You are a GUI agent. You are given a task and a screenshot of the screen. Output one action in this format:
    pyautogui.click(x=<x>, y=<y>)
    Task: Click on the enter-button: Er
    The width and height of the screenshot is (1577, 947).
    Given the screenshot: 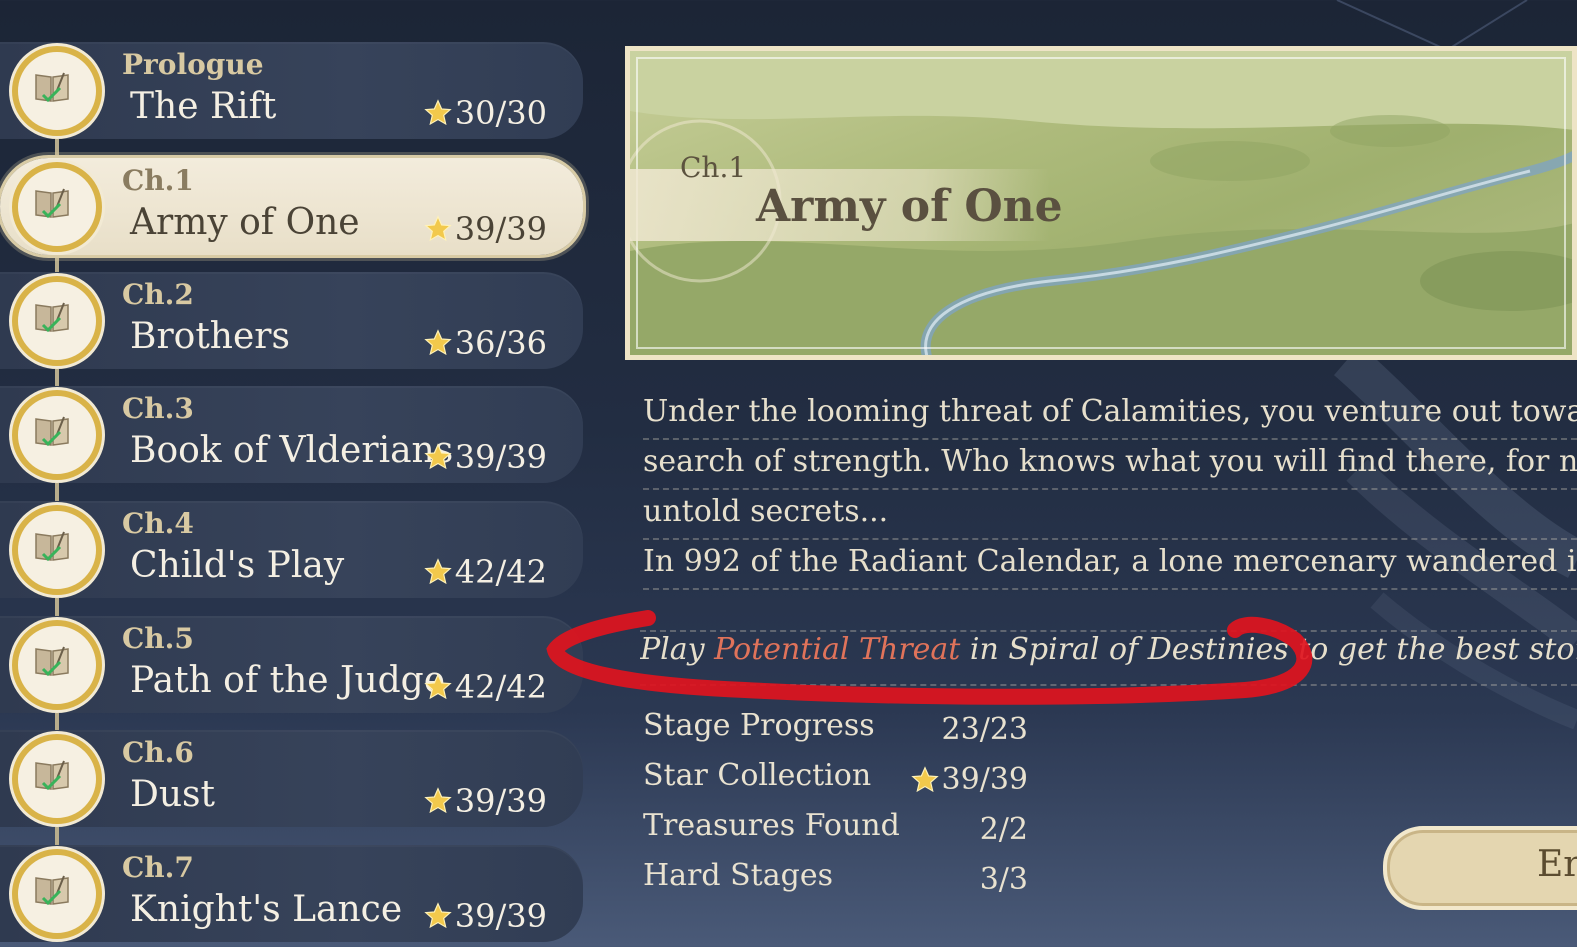 What is the action you would take?
    pyautogui.click(x=1480, y=868)
    